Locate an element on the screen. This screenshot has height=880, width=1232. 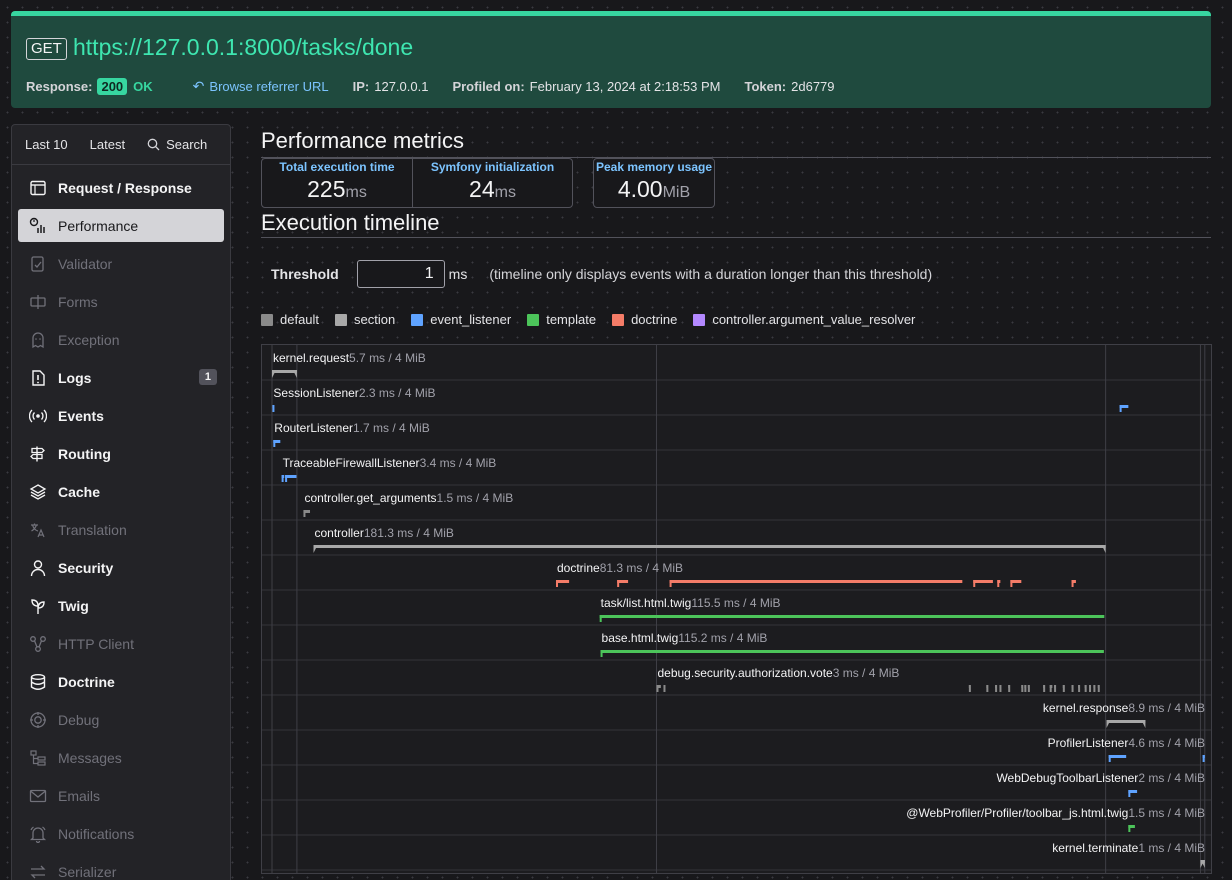
sidebar-item-label: Doctrine is located at coordinates (86, 681).